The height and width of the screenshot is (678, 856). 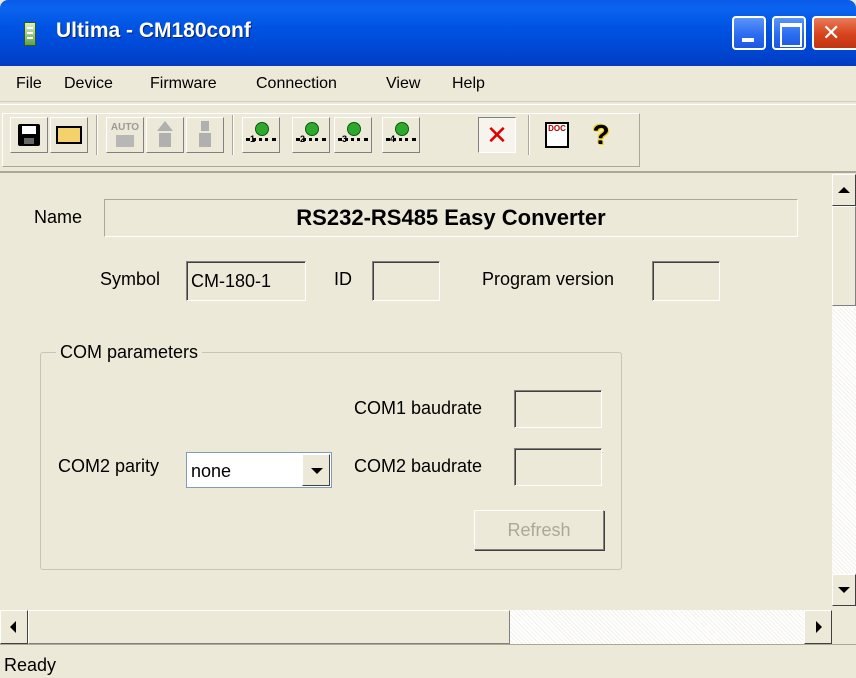 I want to click on connect-3-icon: 3, so click(x=353, y=135).